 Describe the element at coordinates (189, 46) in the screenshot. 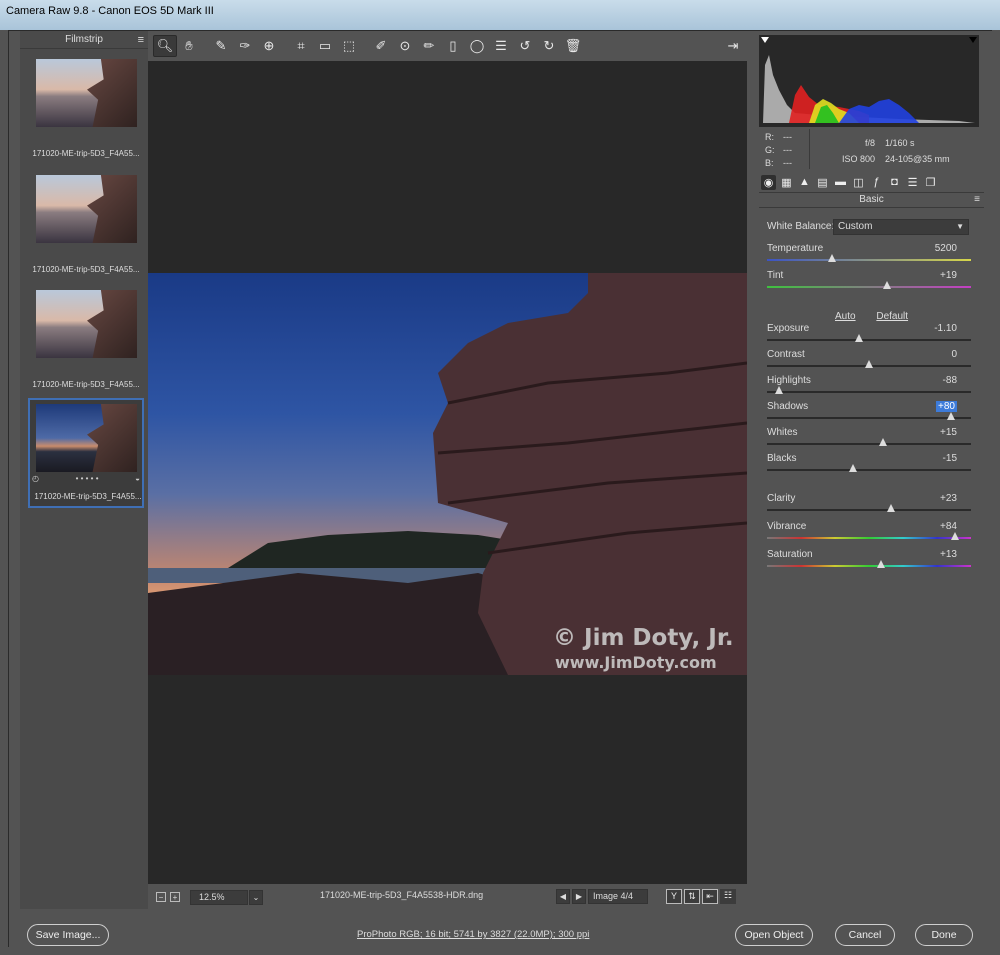

I see `hand-icon: ✋︎` at that location.